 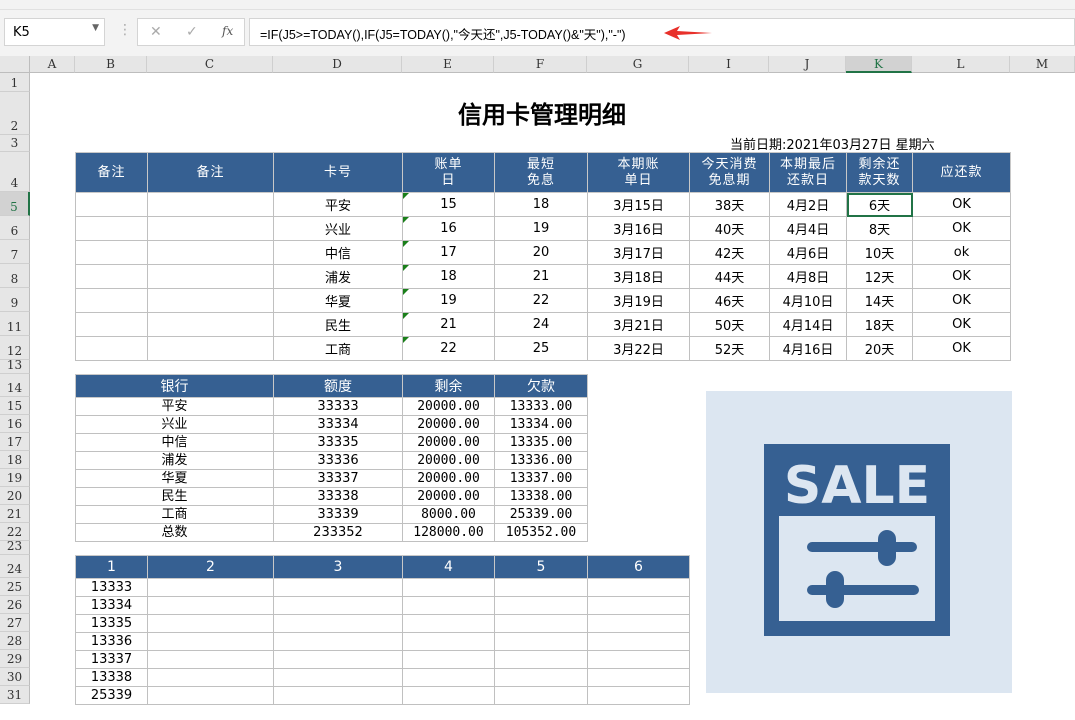 What do you see at coordinates (808, 348) in the screenshot?
I see `cell: 4月16日` at bounding box center [808, 348].